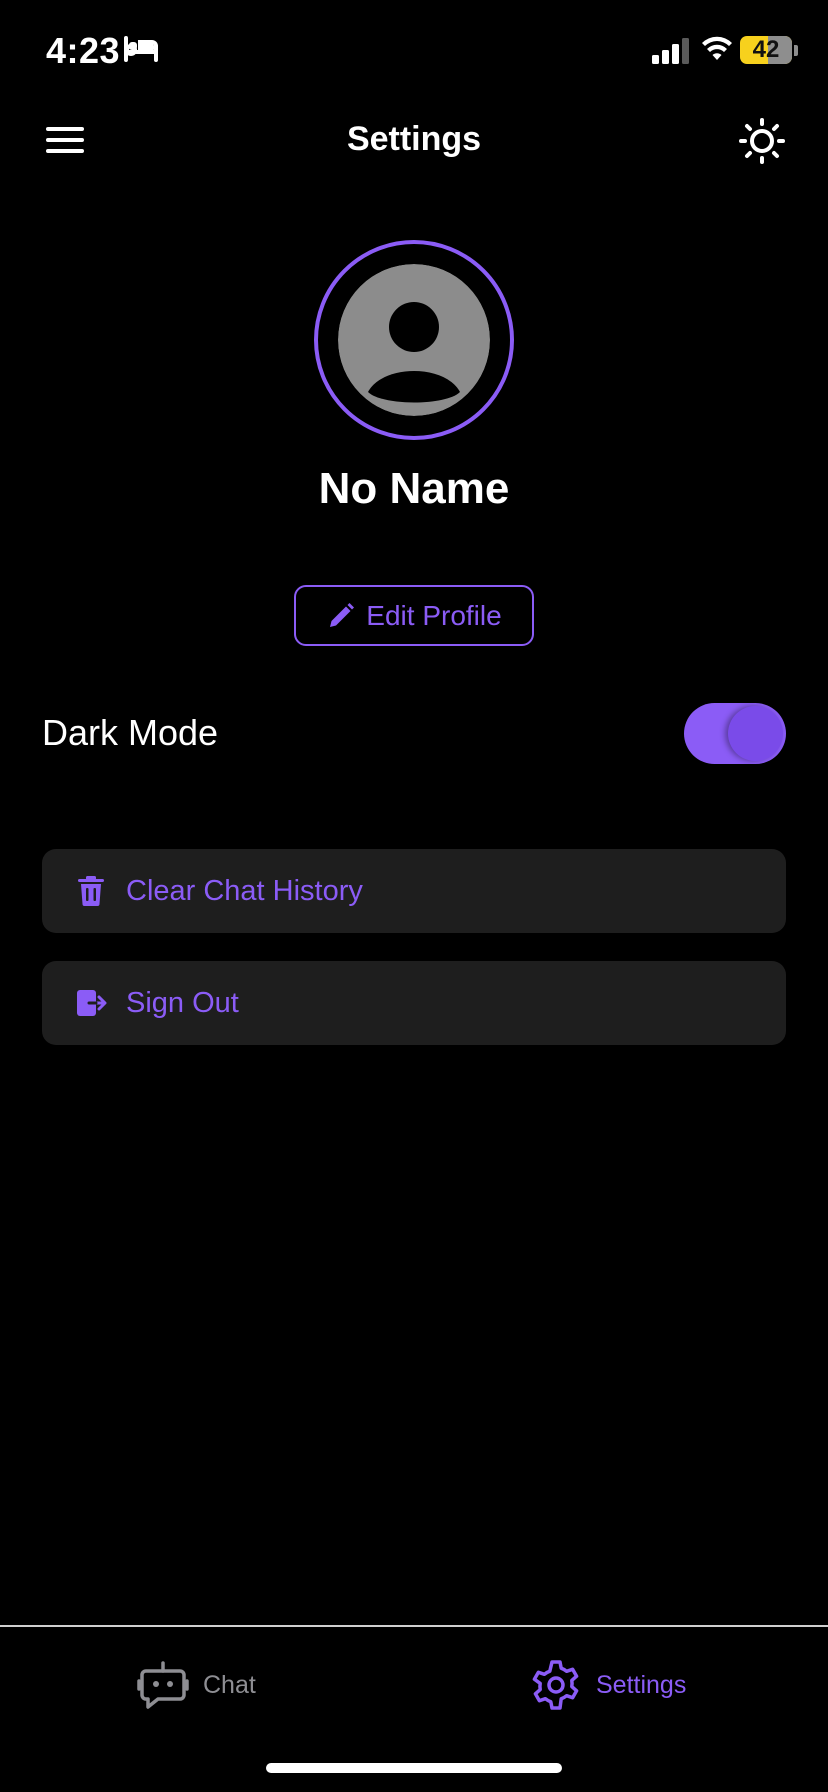  Describe the element at coordinates (414, 139) in the screenshot. I see `page-title: Settings` at that location.